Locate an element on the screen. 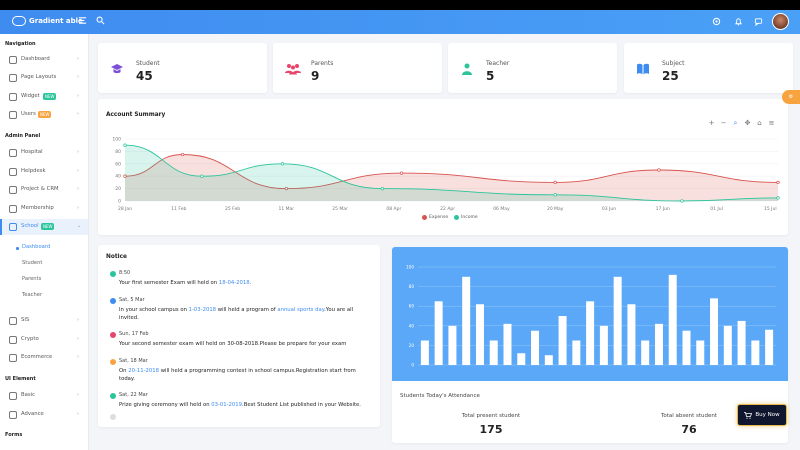 This screenshot has width=800, height=450. home-icon is located at coordinates (13, 60).